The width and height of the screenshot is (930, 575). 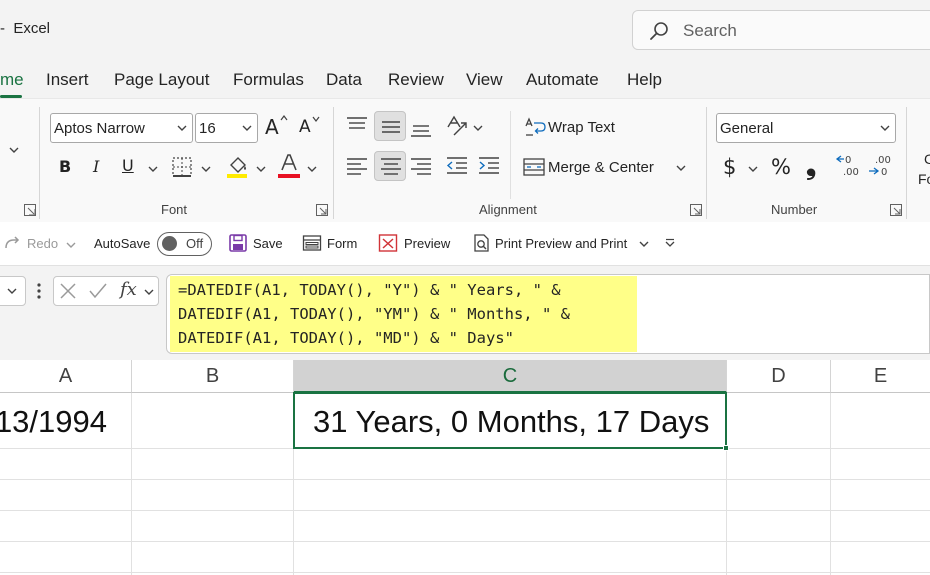 What do you see at coordinates (484, 80) in the screenshot?
I see `tab-view: View` at bounding box center [484, 80].